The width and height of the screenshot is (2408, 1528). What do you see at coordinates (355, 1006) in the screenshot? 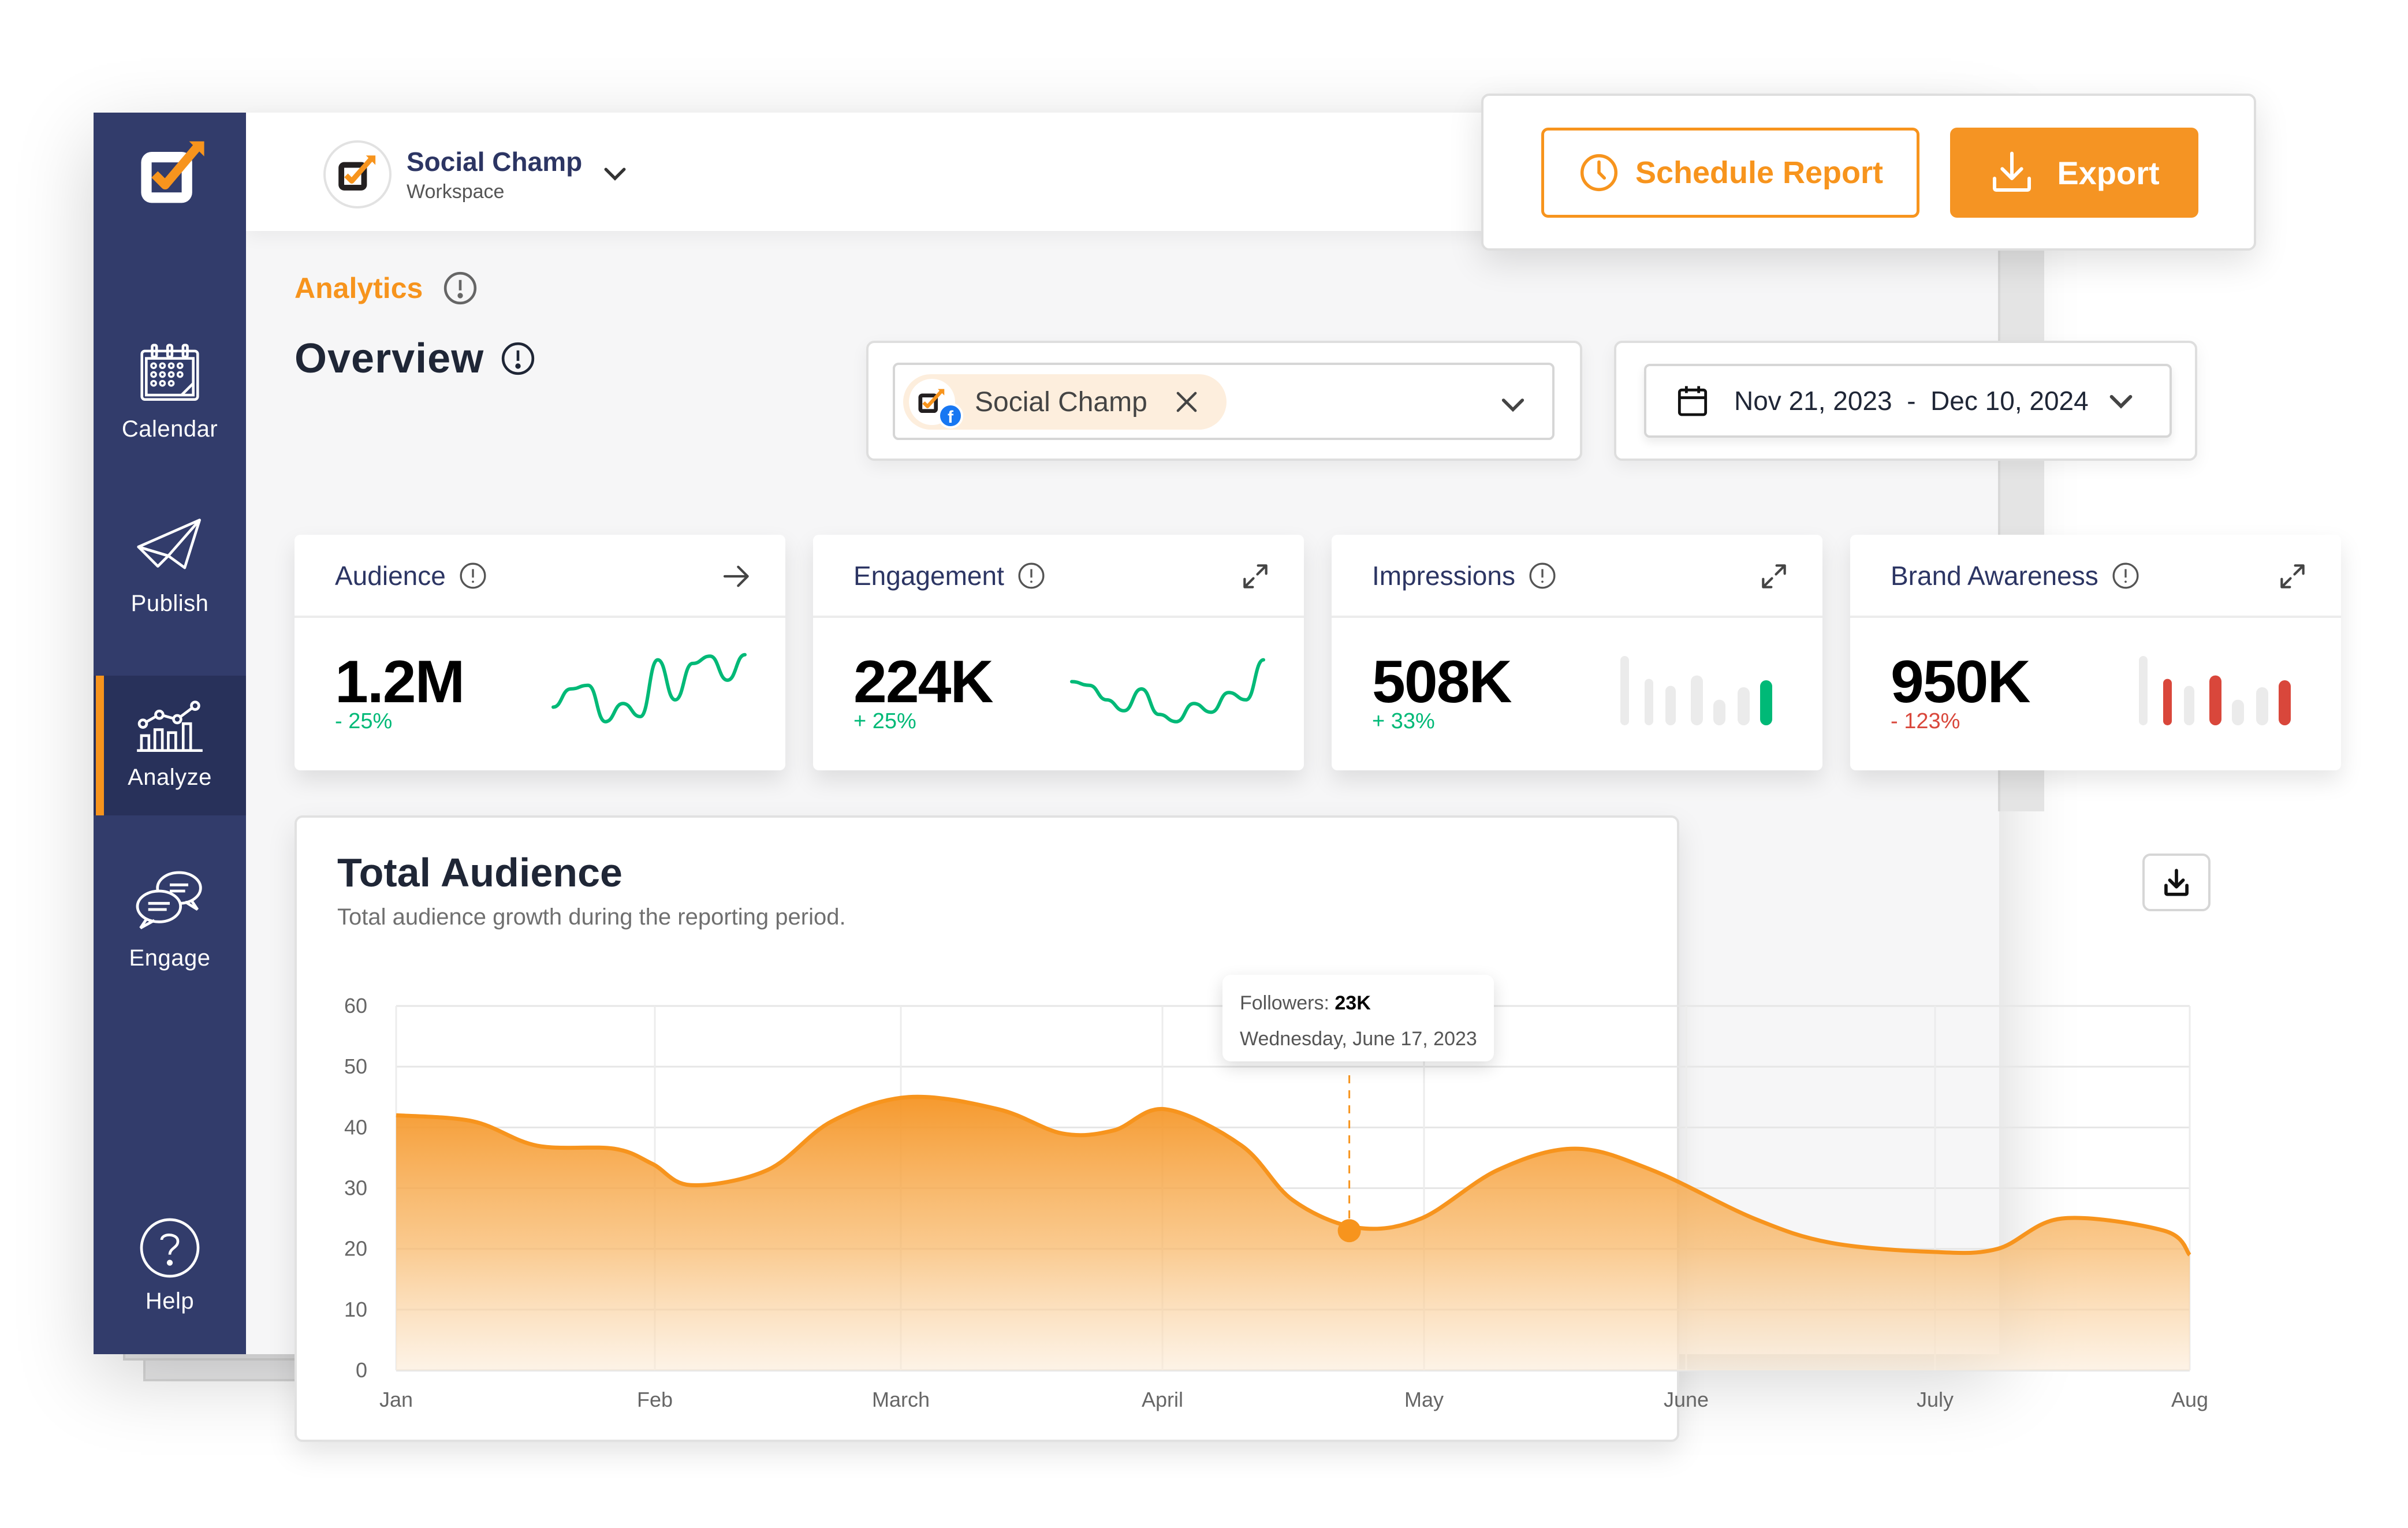
I see `y-tick-label: 60` at bounding box center [355, 1006].